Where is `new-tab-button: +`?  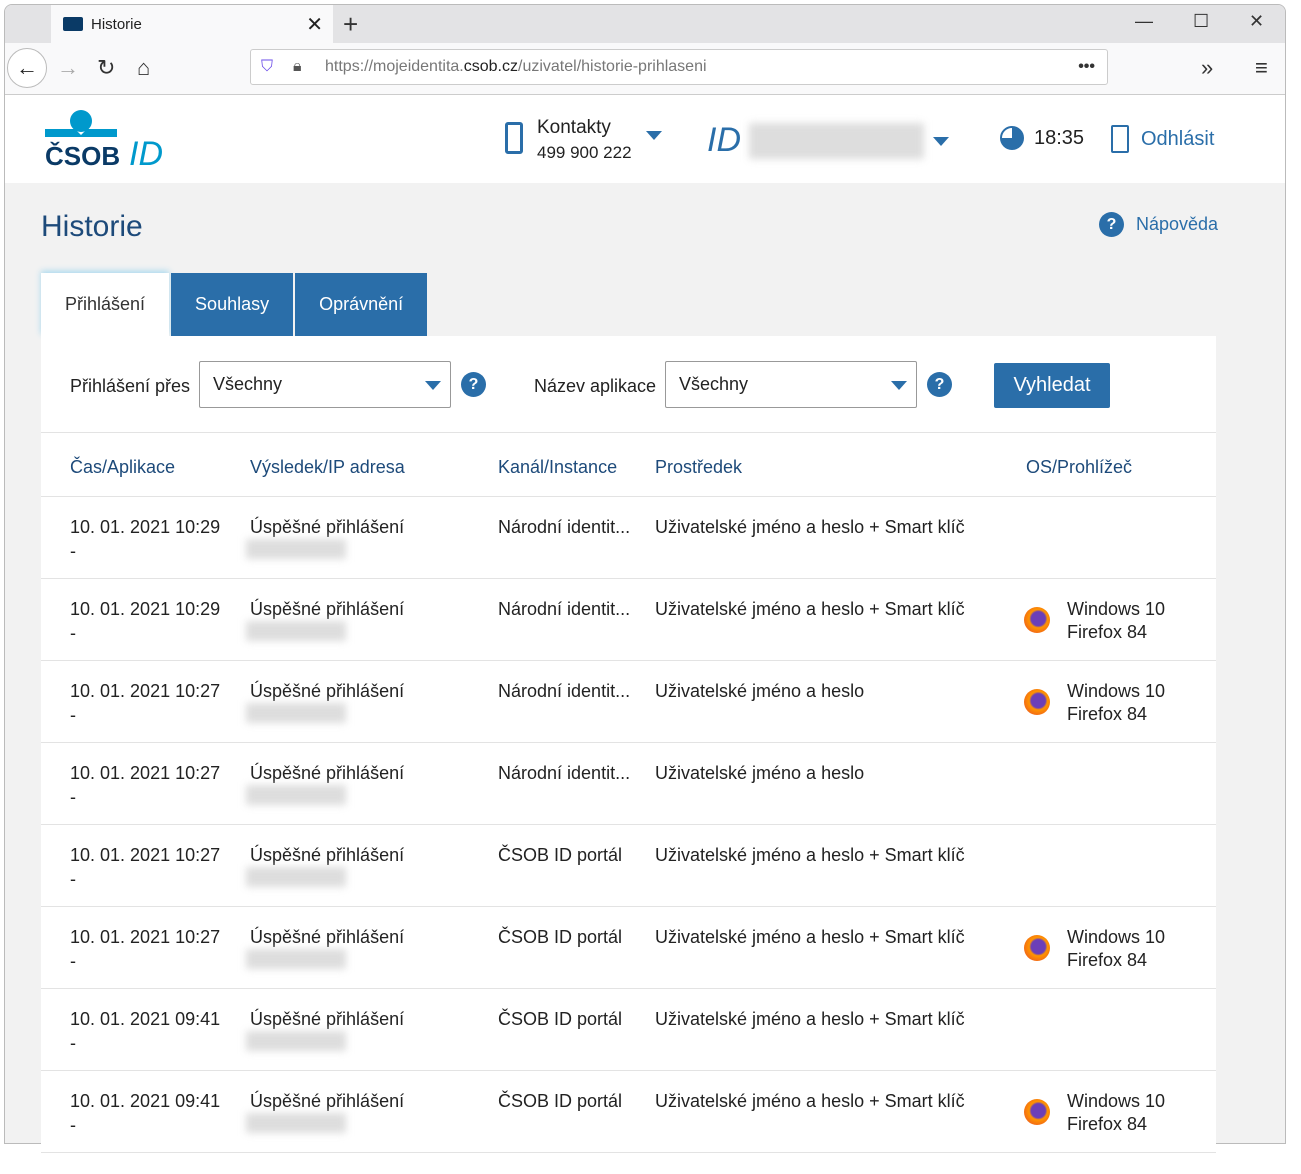
new-tab-button: + is located at coordinates (350, 24).